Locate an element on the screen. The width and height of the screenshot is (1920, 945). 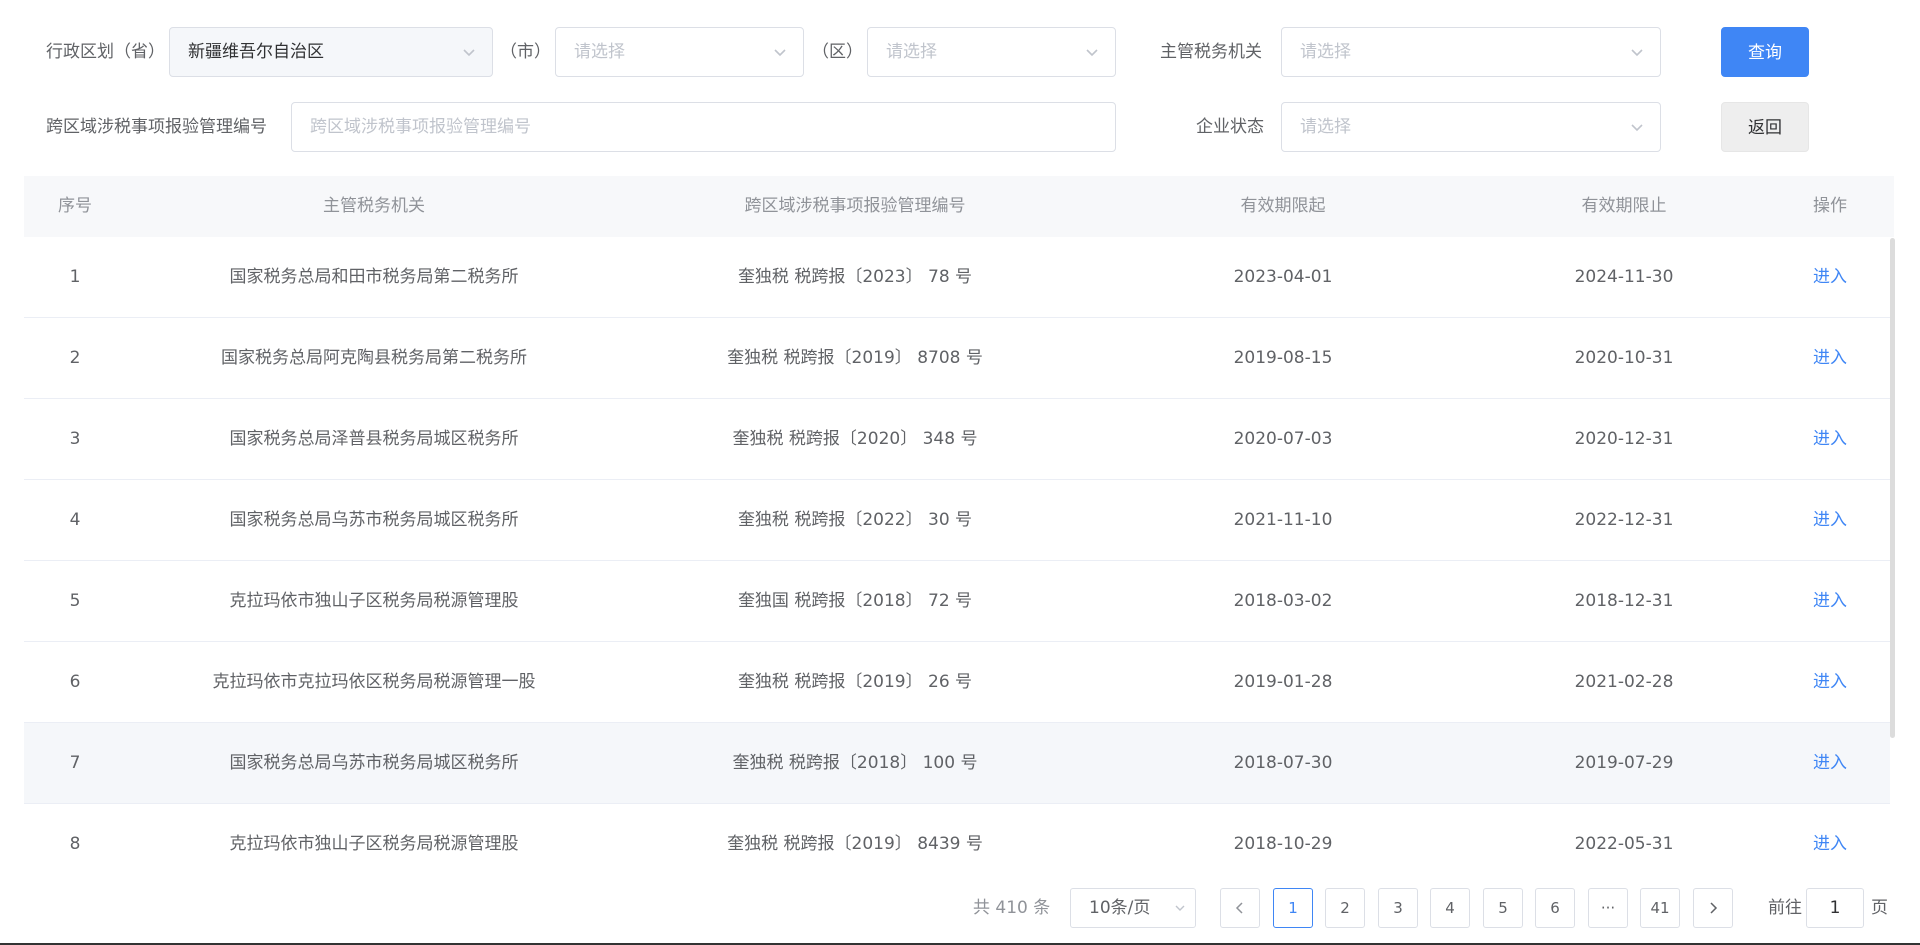
prev-page-button is located at coordinates (1240, 908).